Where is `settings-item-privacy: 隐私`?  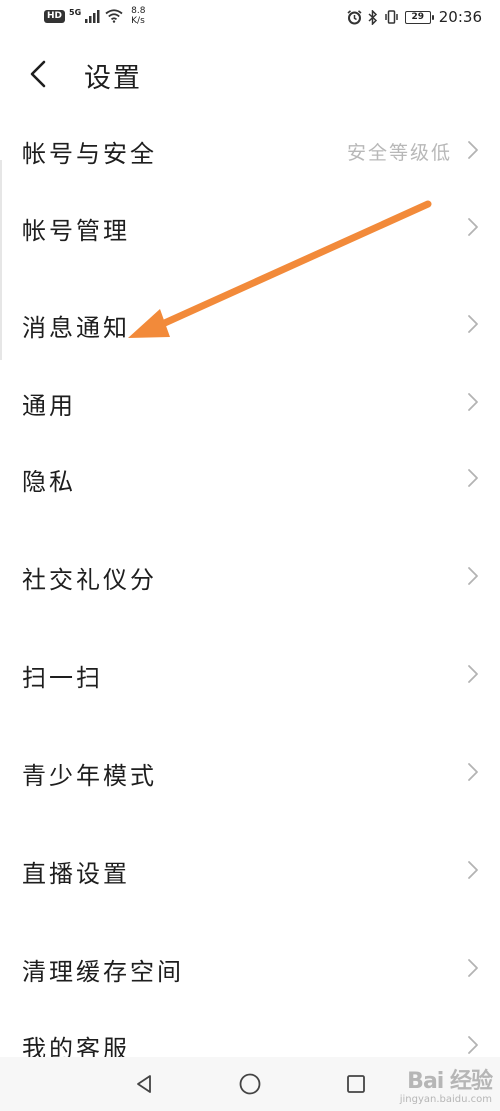
settings-item-privacy: 隐私 is located at coordinates (250, 478).